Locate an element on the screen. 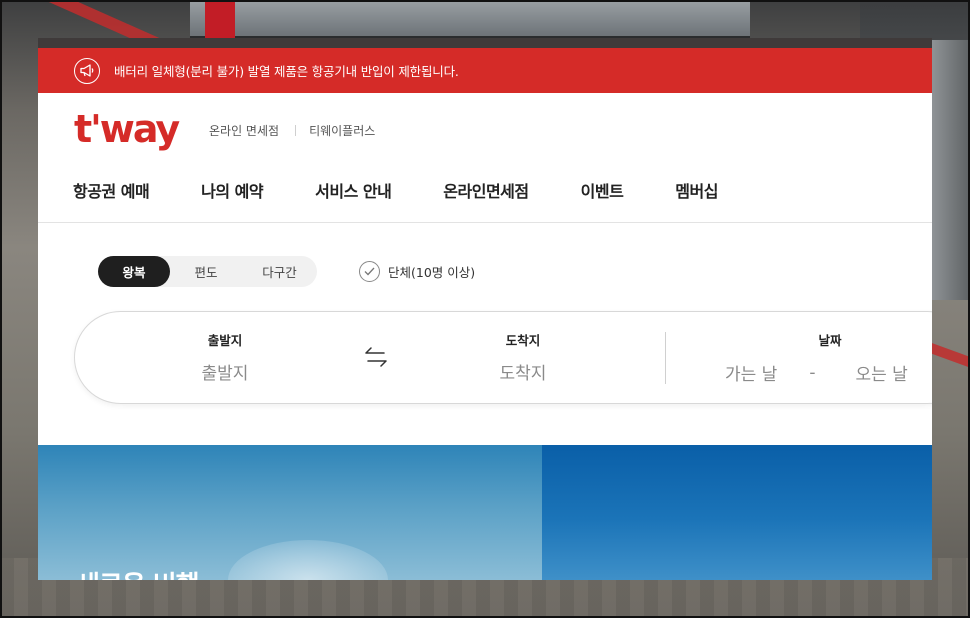  swap-arrows-icon is located at coordinates (376, 357).